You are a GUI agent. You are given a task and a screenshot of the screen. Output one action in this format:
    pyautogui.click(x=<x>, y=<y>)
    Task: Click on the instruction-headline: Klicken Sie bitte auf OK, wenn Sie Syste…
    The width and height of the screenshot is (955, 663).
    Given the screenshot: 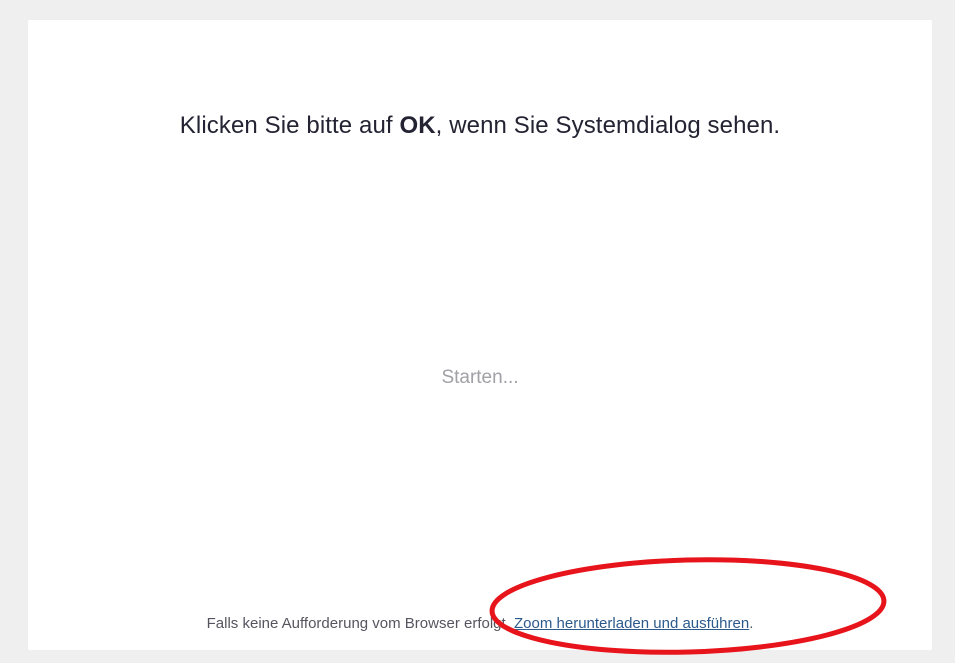 What is the action you would take?
    pyautogui.click(x=480, y=126)
    